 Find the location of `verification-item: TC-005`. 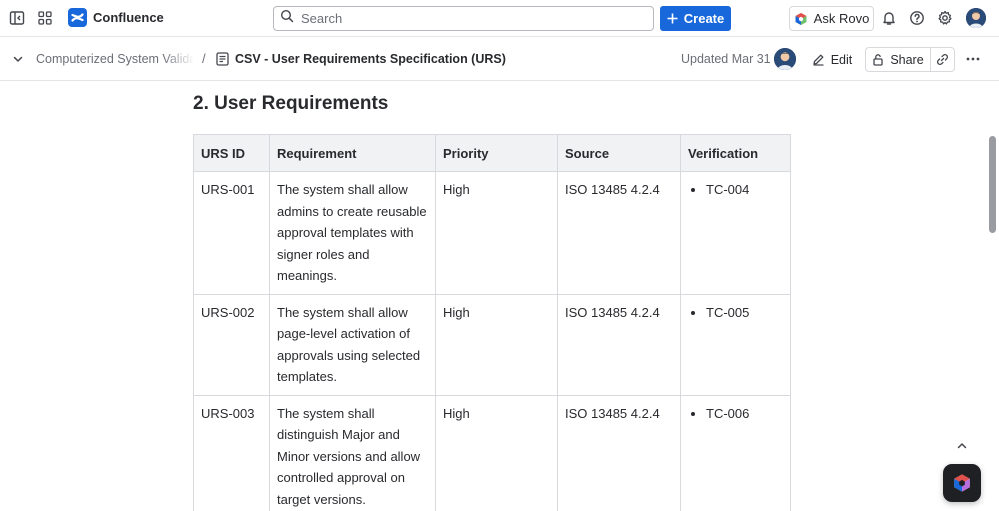

verification-item: TC-005 is located at coordinates (745, 313).